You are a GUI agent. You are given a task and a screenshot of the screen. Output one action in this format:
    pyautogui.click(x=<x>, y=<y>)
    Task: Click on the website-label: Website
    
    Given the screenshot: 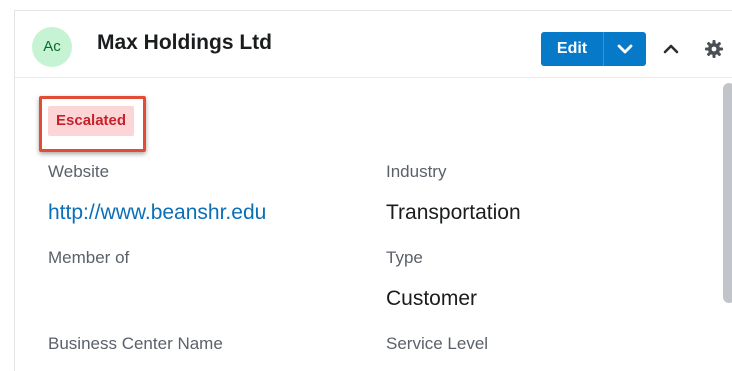 What is the action you would take?
    pyautogui.click(x=79, y=171)
    